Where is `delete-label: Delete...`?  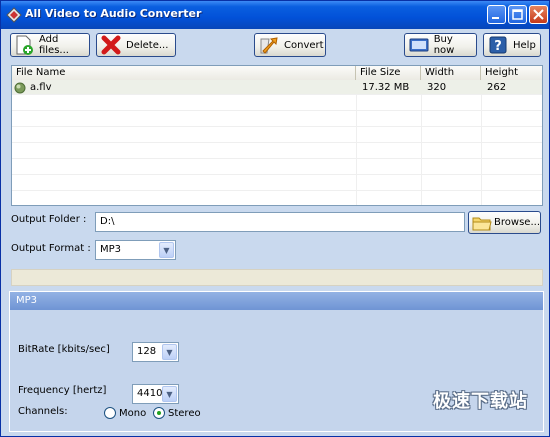
delete-label: Delete... is located at coordinates (147, 45).